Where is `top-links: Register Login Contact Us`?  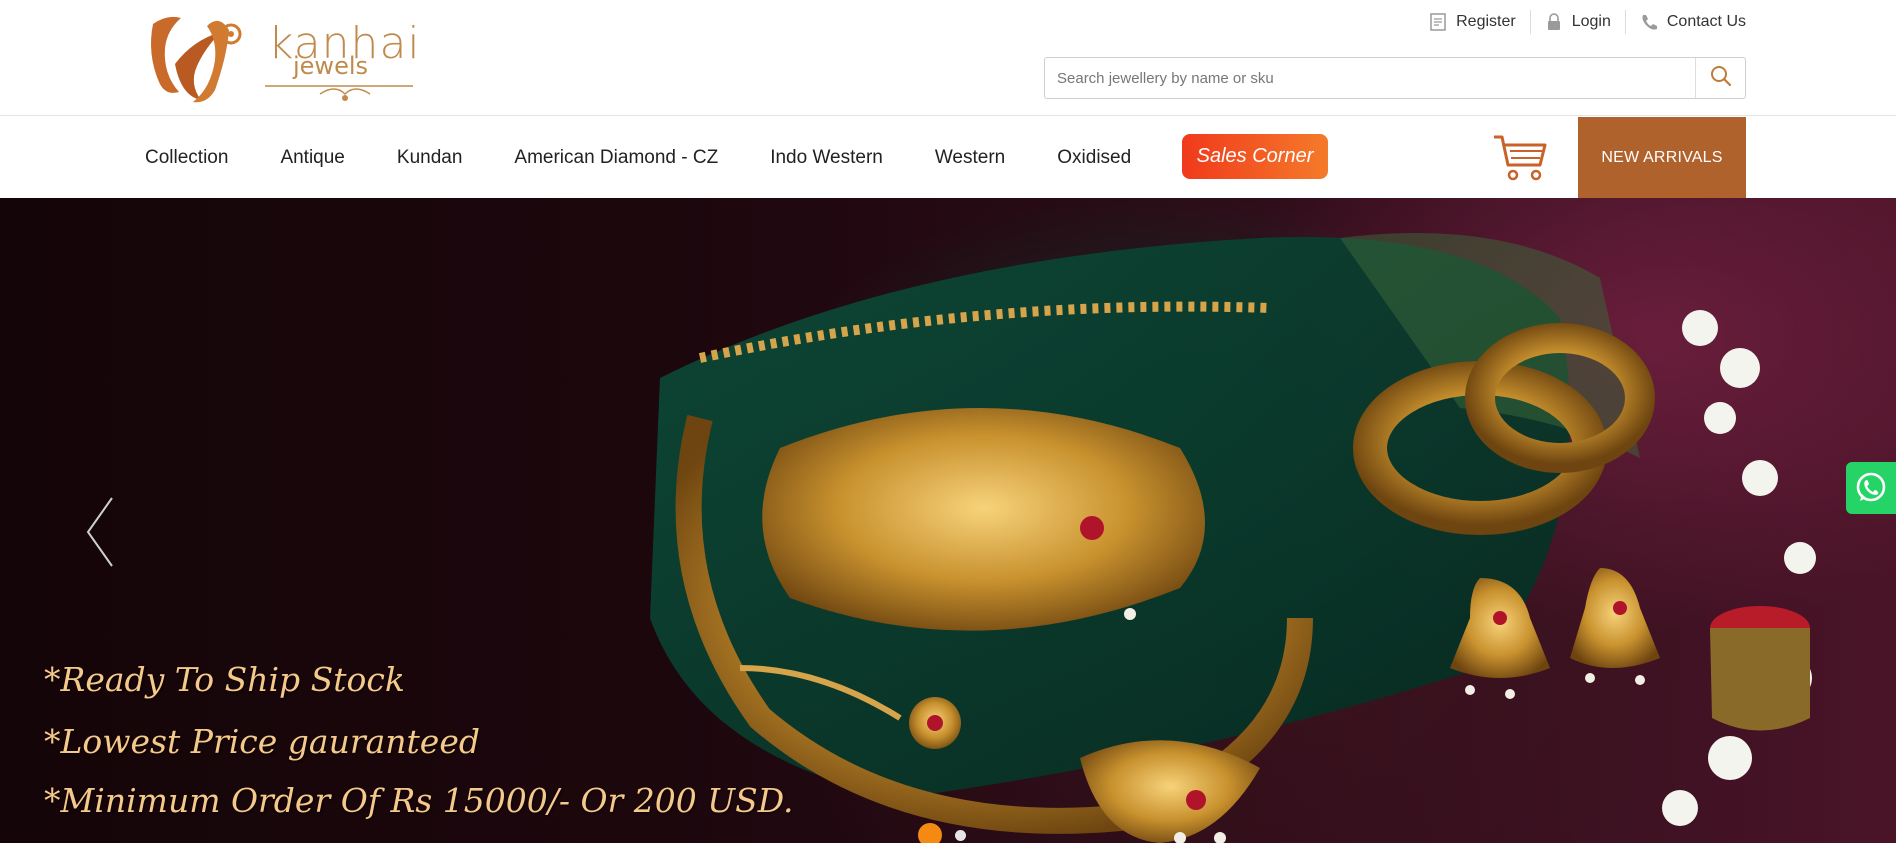 top-links: Register Login Contact Us is located at coordinates (1580, 22).